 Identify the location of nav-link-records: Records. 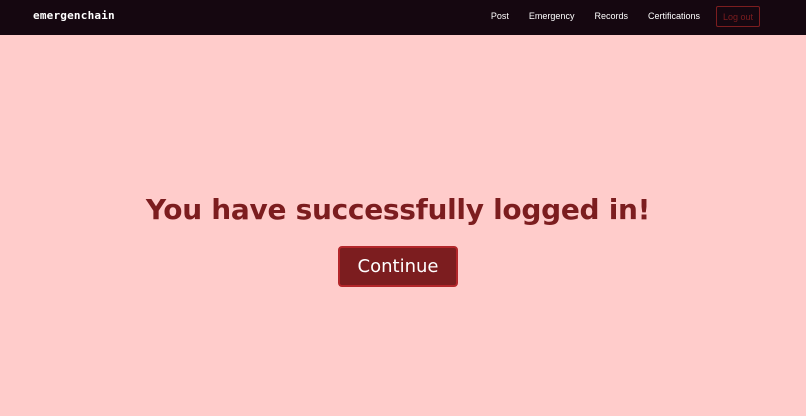
(611, 16).